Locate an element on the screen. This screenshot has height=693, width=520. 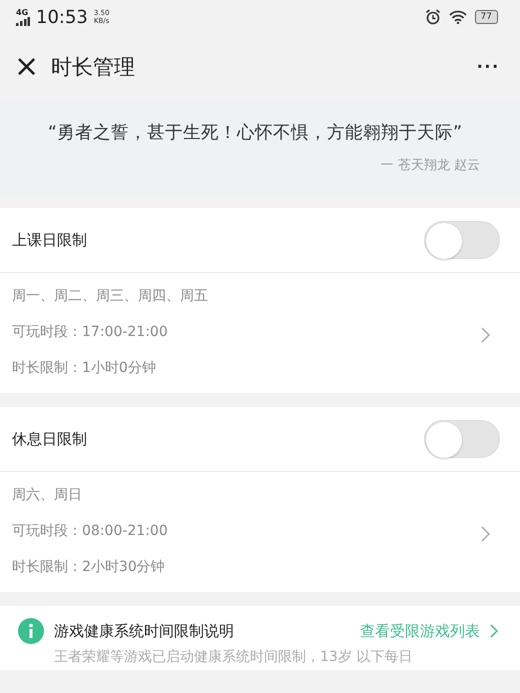
restricted-games-link: 查看受限游戏列表 is located at coordinates (420, 631).